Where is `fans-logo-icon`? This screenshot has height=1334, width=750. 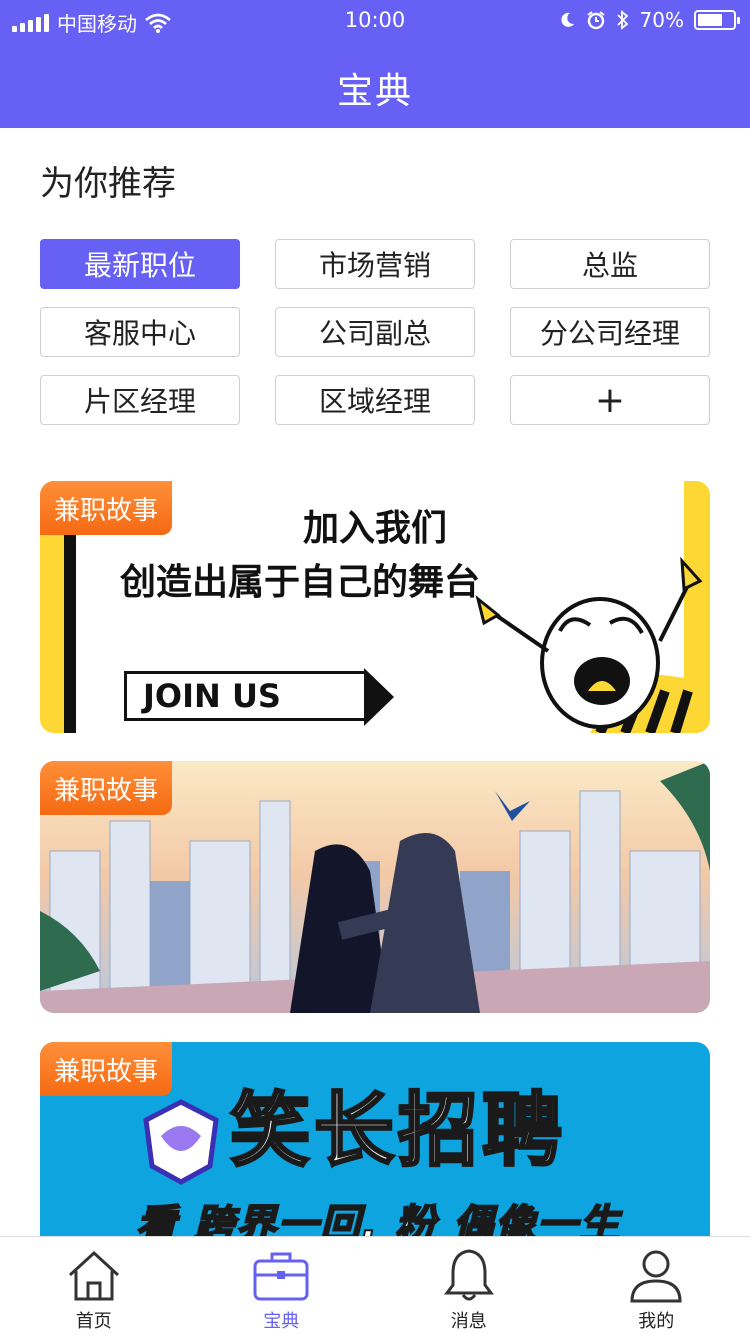 fans-logo-icon is located at coordinates (181, 1142).